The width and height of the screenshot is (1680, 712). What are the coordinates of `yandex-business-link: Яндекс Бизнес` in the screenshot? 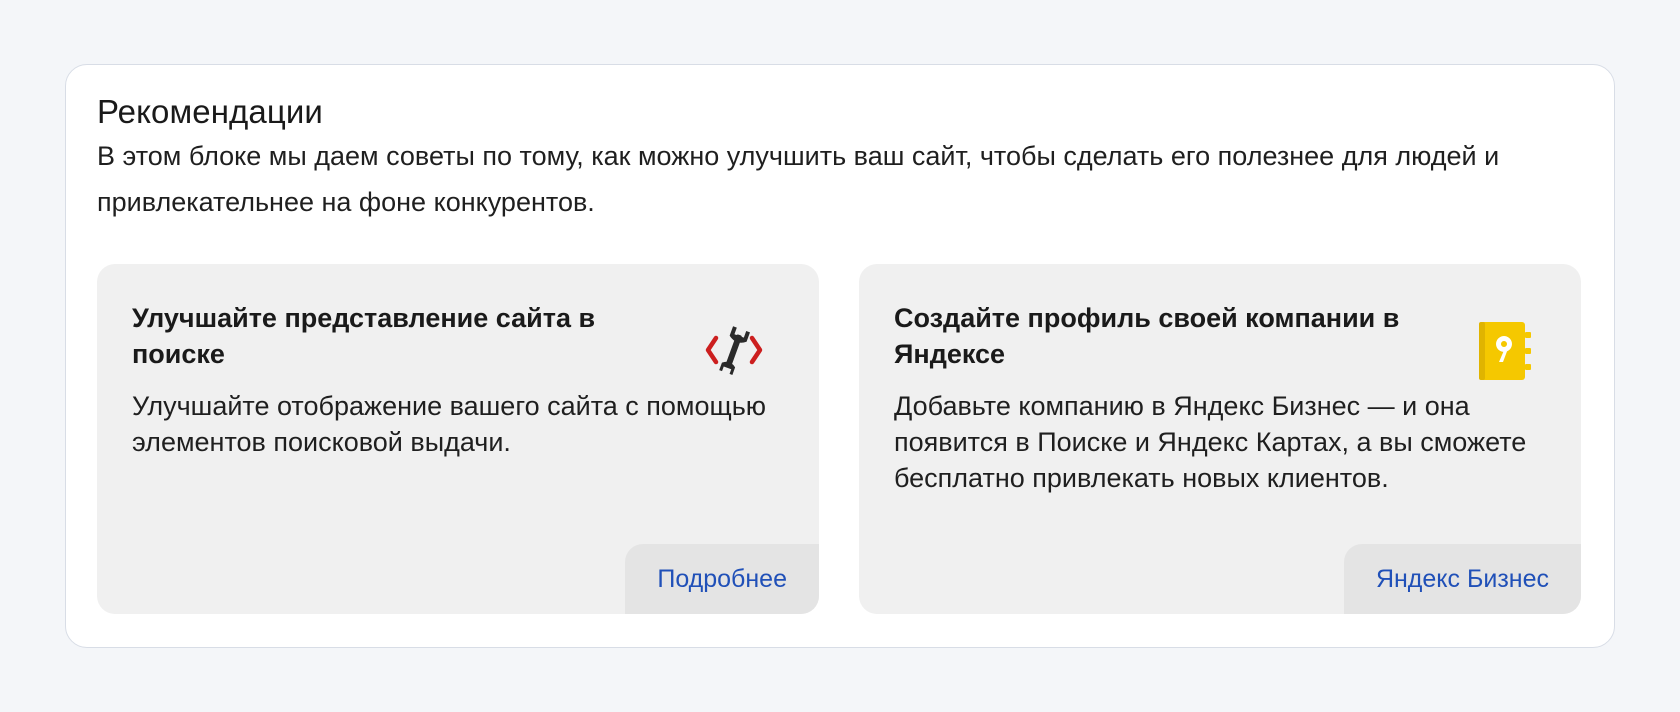 It's located at (1462, 579).